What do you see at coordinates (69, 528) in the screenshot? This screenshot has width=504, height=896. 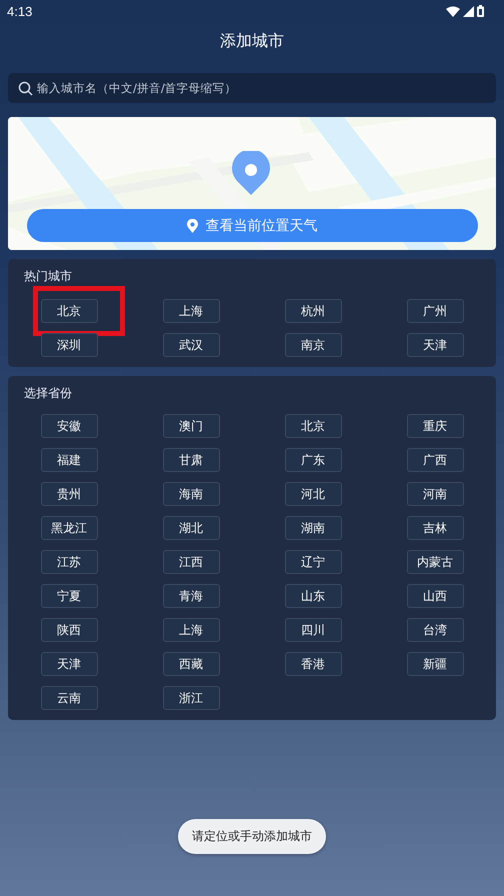 I see `province-chip: 黑龙江` at bounding box center [69, 528].